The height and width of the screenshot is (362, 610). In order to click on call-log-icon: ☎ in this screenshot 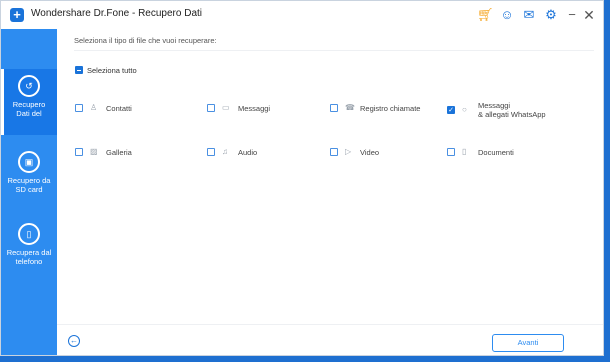, I will do `click(350, 107)`.